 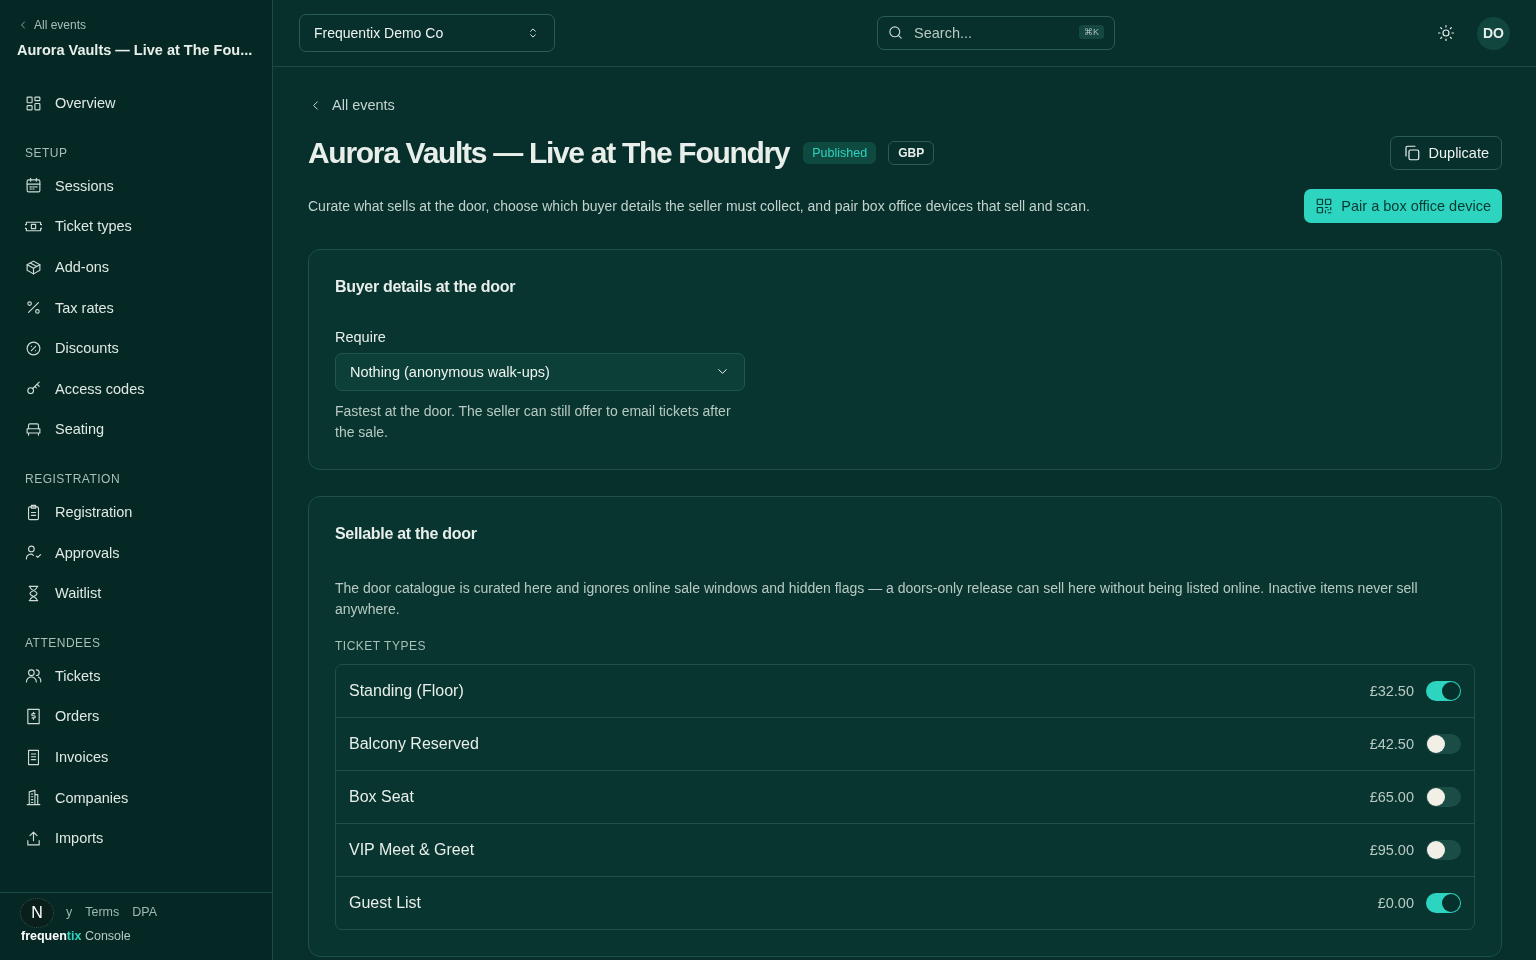 What do you see at coordinates (381, 645) in the screenshot?
I see `group-heading: TICKET TYPES` at bounding box center [381, 645].